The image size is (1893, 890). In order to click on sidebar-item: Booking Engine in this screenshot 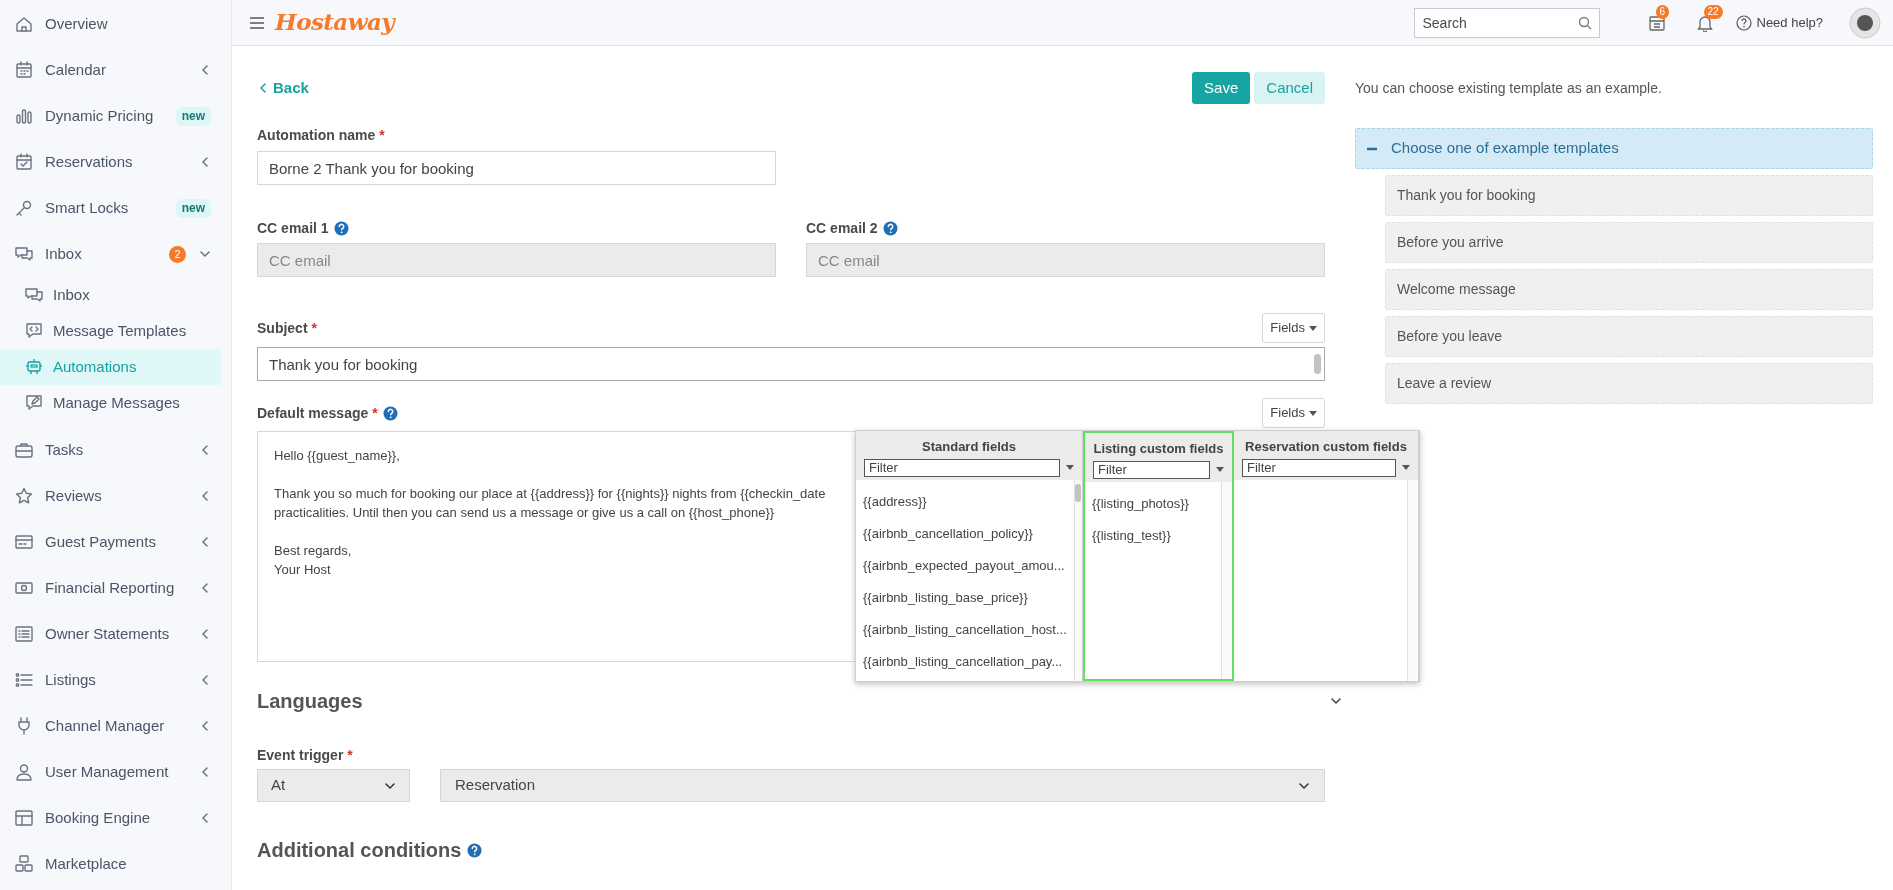, I will do `click(115, 818)`.